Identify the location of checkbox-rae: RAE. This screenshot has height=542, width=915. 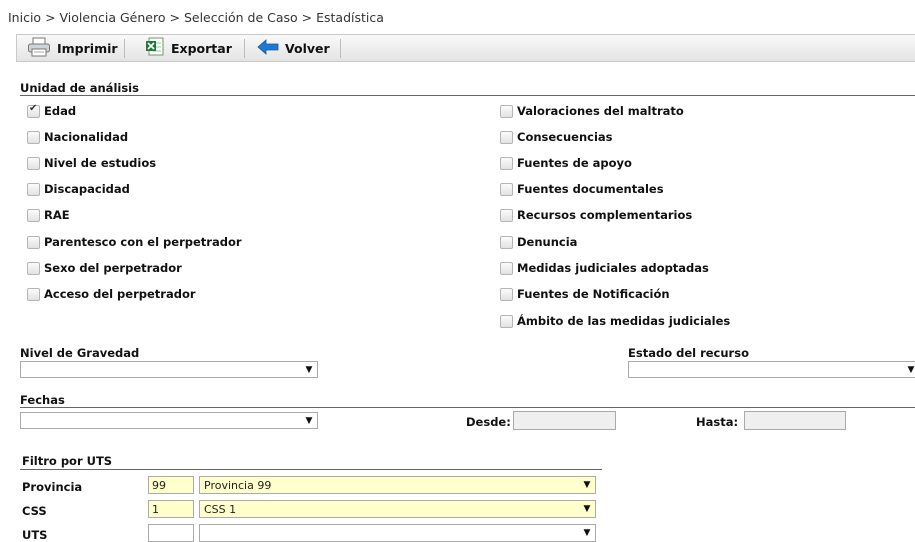
(48, 215).